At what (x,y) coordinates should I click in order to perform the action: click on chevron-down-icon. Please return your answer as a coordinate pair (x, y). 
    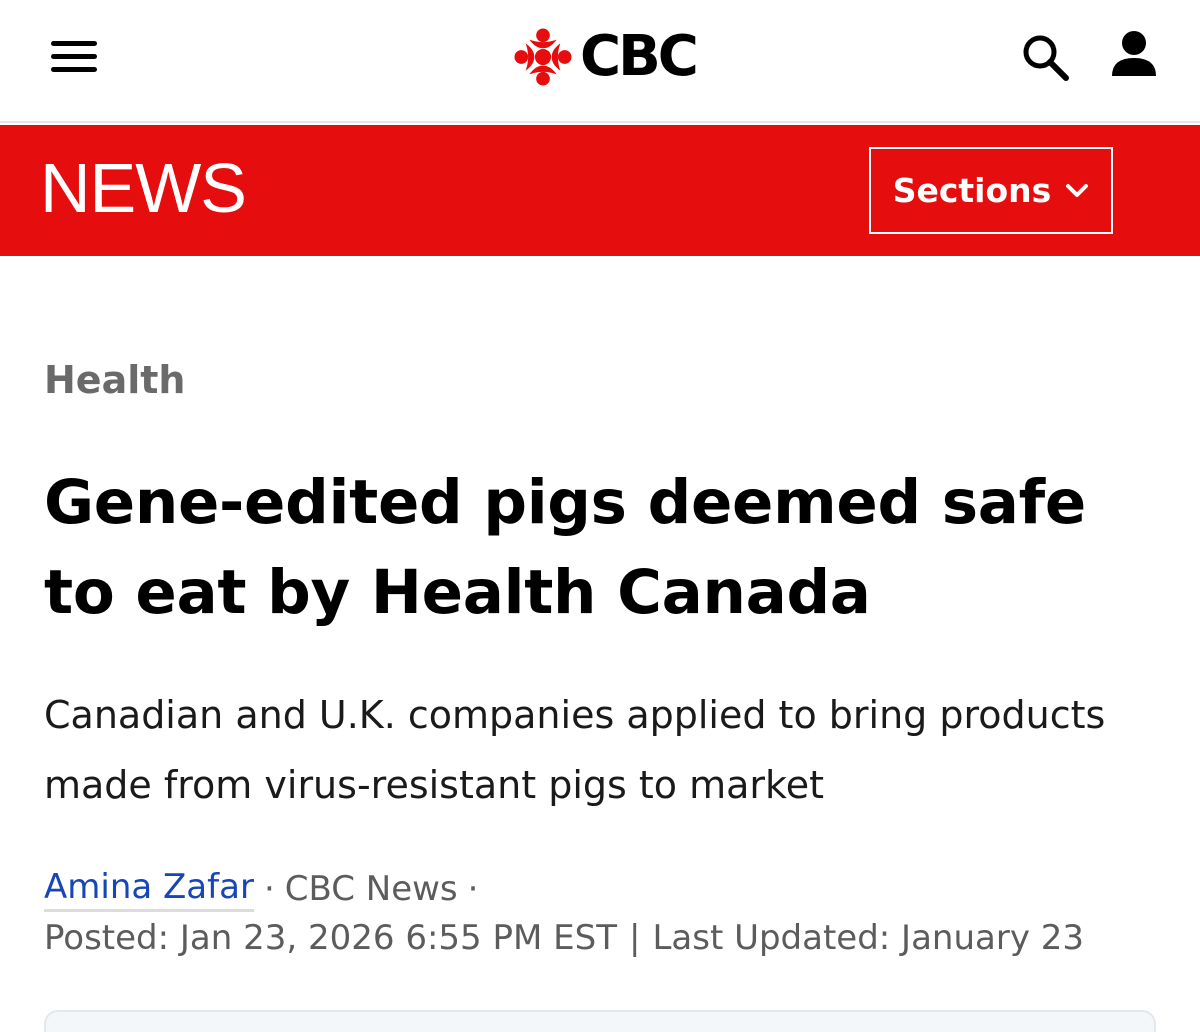
    Looking at the image, I should click on (1077, 190).